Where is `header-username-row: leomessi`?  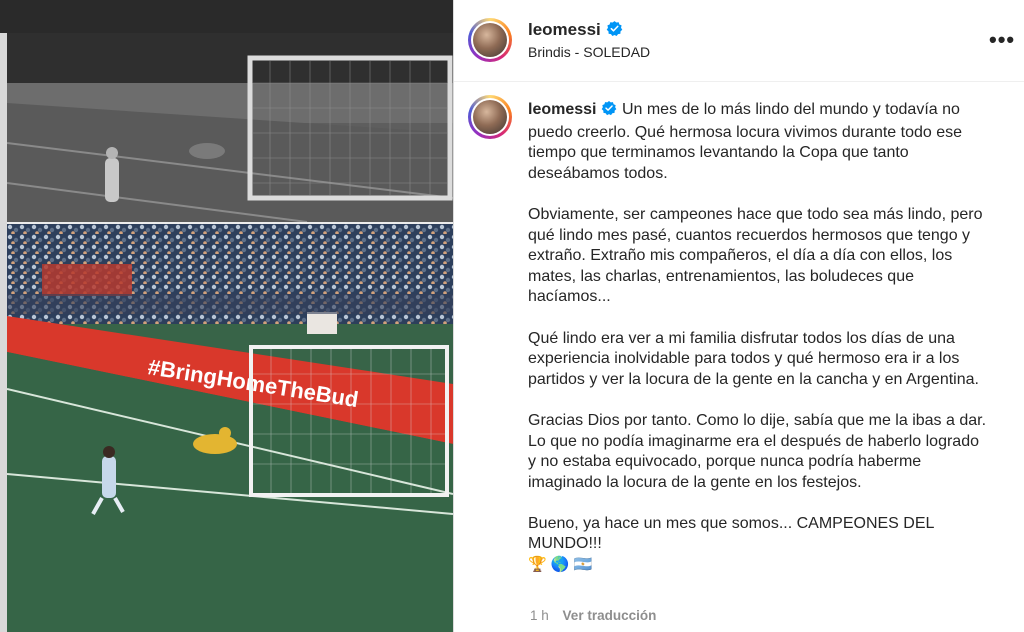 header-username-row: leomessi is located at coordinates (575, 31).